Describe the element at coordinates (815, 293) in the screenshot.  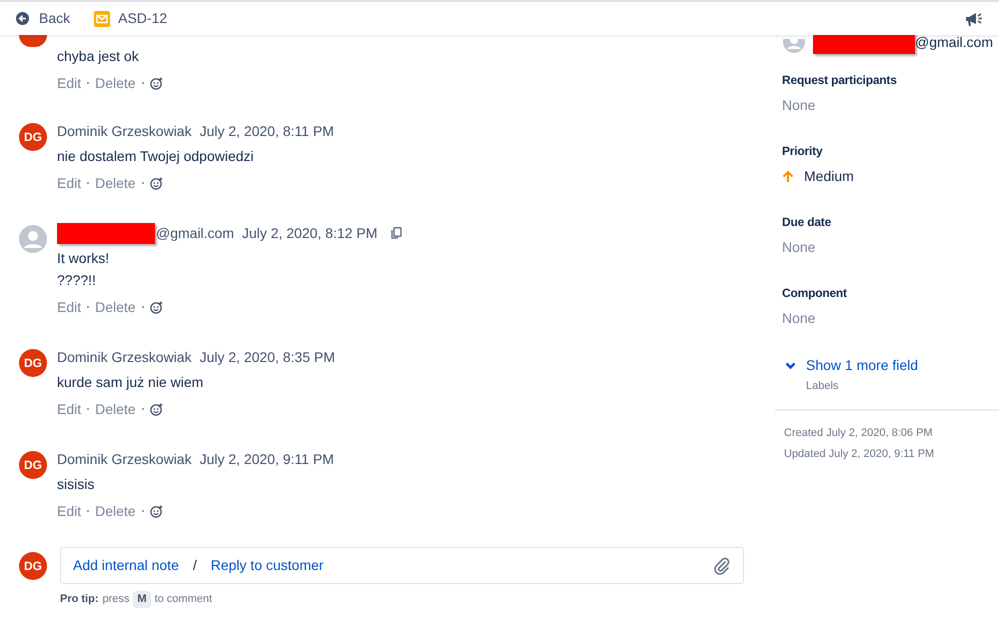
I see `field-label: Component` at that location.